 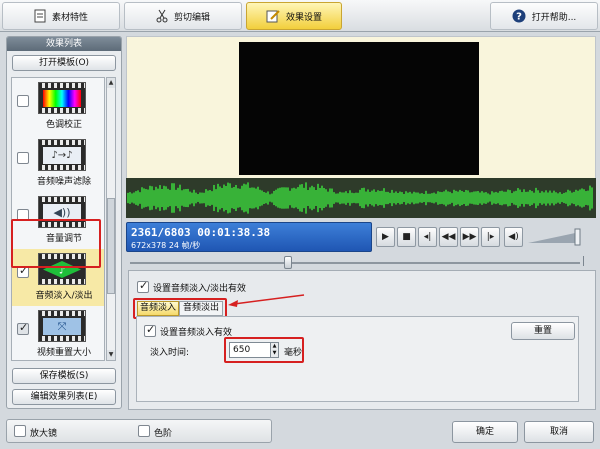 I want to click on ok-button: 确定, so click(x=485, y=432).